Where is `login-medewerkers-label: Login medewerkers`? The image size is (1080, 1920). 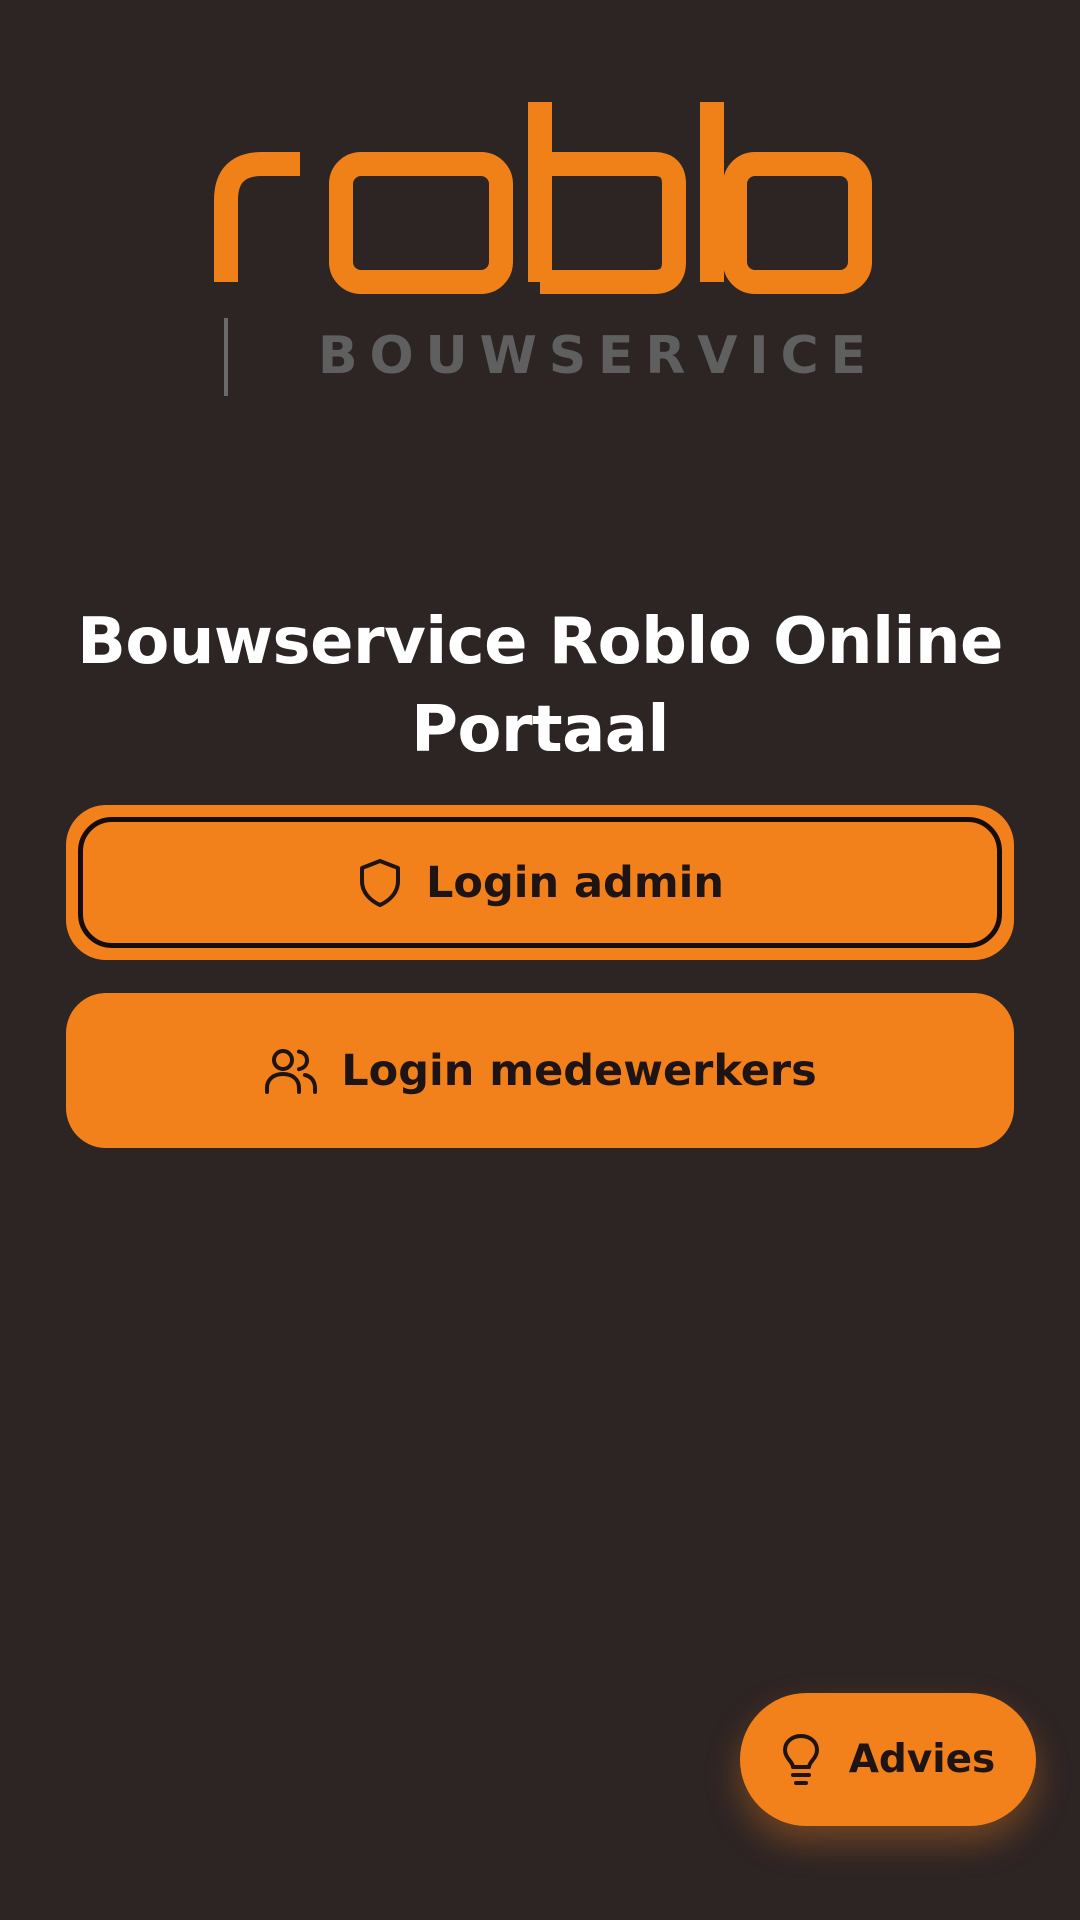 login-medewerkers-label: Login medewerkers is located at coordinates (579, 1070).